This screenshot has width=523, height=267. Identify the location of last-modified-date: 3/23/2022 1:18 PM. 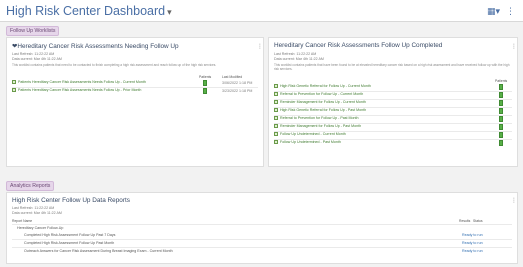
(237, 91).